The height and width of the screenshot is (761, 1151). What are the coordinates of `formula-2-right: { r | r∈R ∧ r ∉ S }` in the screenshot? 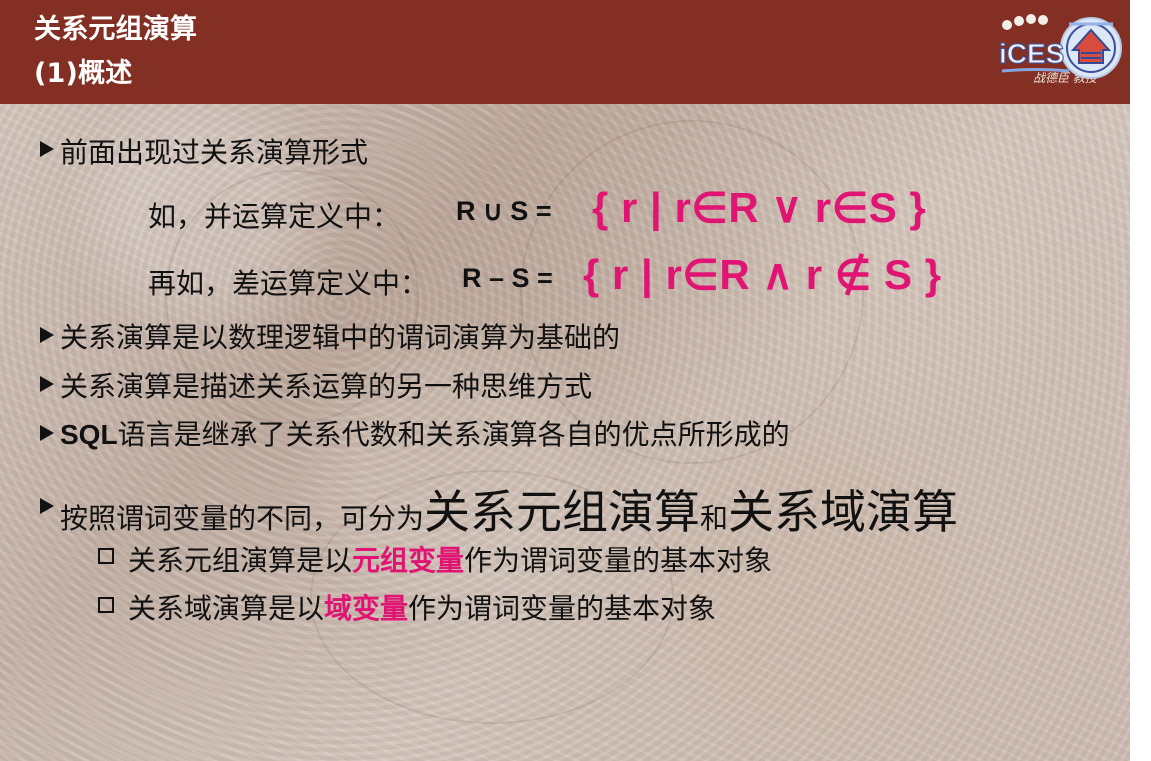 It's located at (762, 274).